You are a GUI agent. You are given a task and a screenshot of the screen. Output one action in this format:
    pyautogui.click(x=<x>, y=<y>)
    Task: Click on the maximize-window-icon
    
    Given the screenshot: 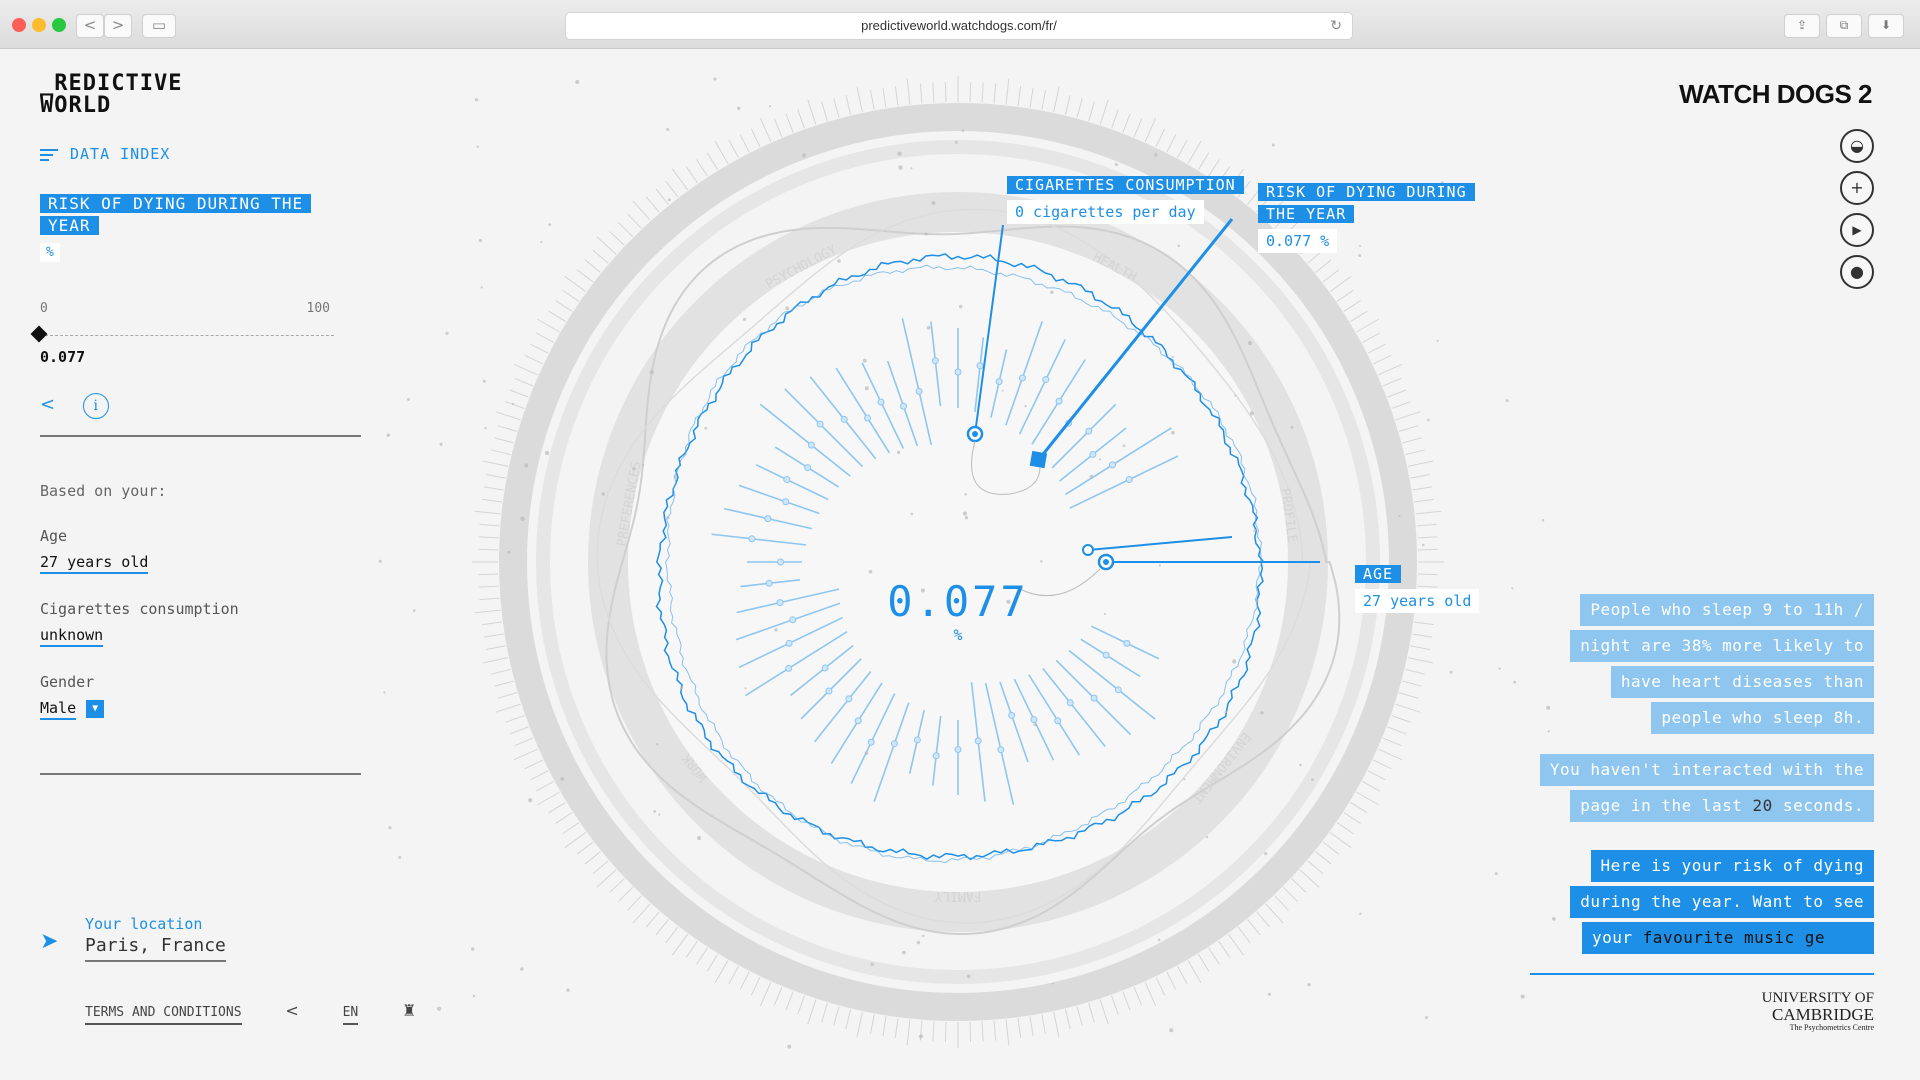 What is the action you would take?
    pyautogui.click(x=59, y=25)
    